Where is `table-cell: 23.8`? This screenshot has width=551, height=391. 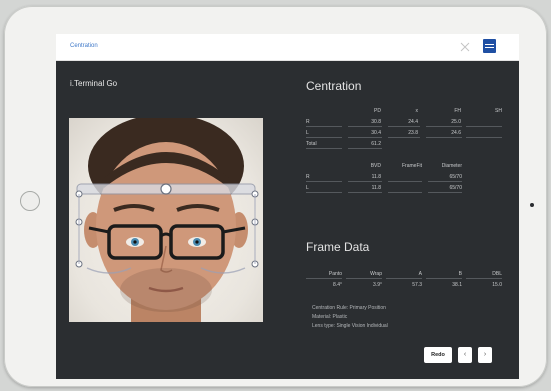 table-cell: 23.8 is located at coordinates (413, 133).